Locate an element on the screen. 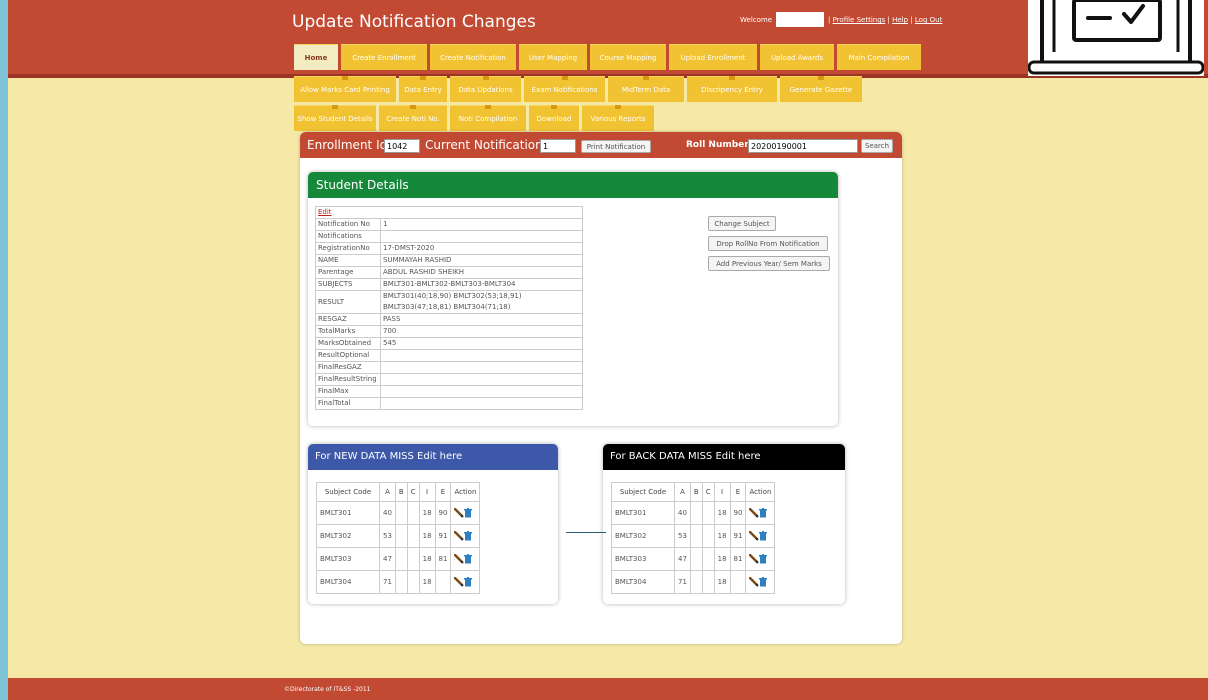  marks-cell: 90 is located at coordinates (738, 513).